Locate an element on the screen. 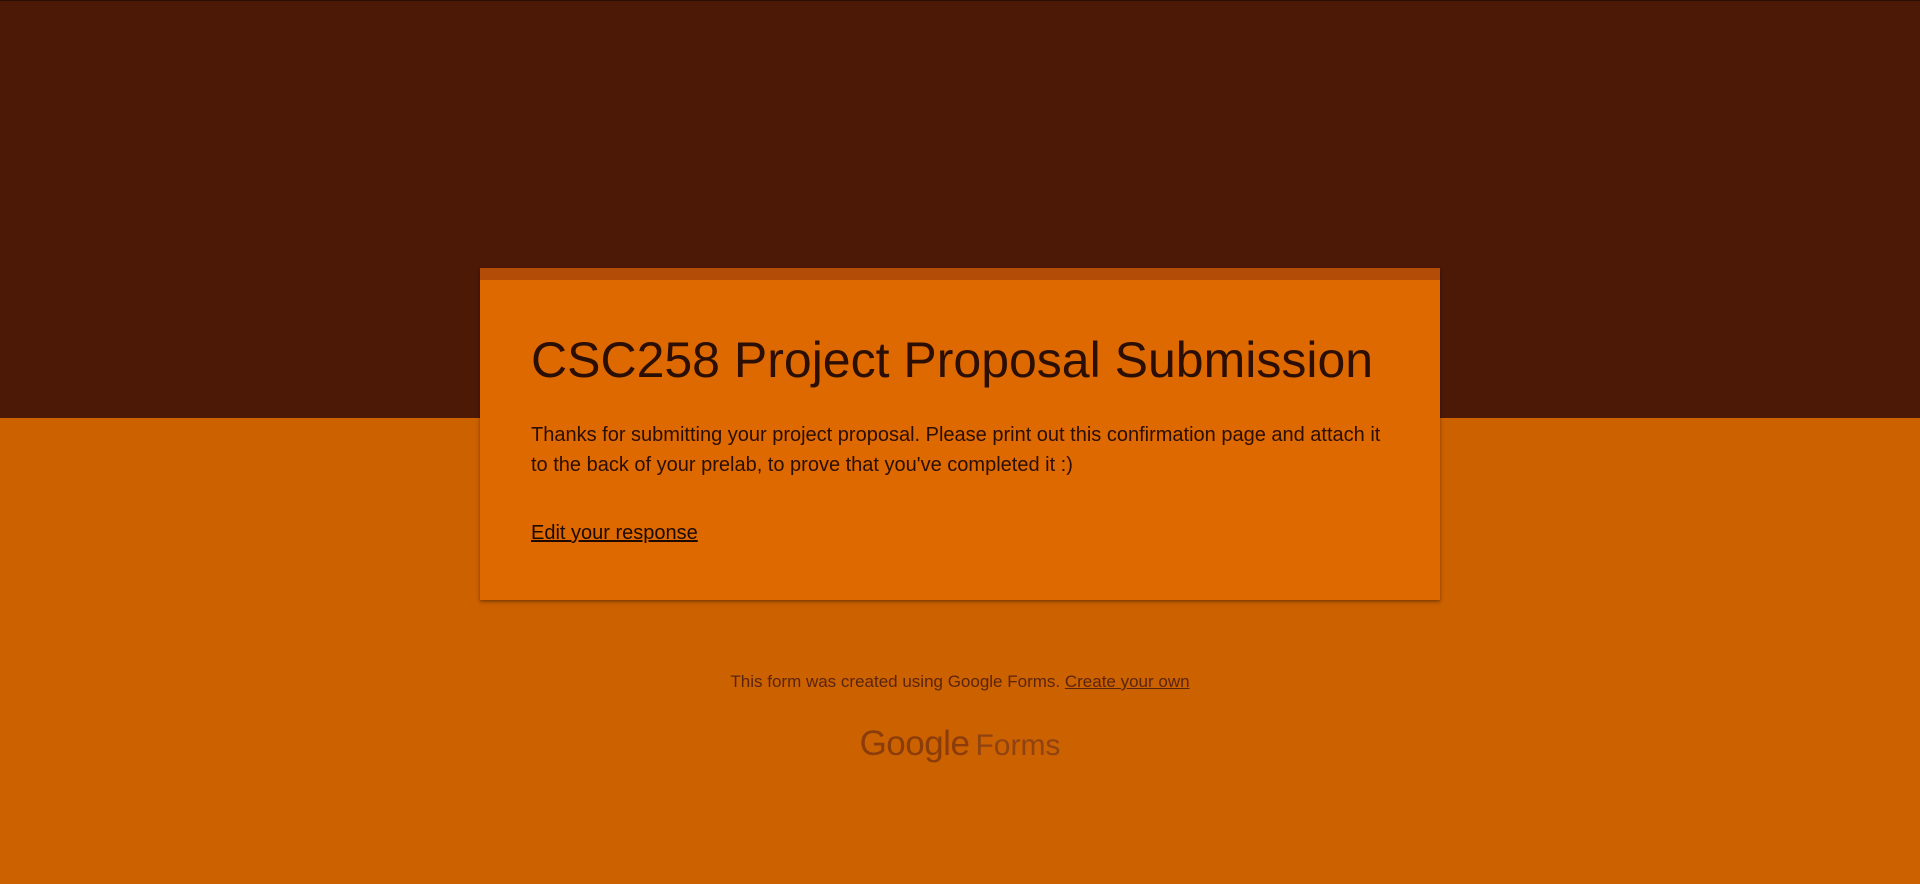 Image resolution: width=1920 pixels, height=884 pixels. create-your-own-link: Create your own is located at coordinates (1127, 681).